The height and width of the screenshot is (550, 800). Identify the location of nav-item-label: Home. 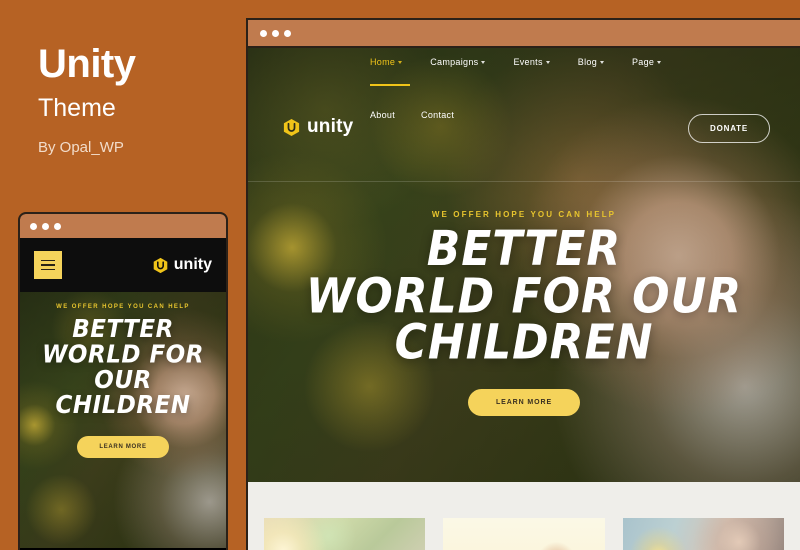
(383, 62).